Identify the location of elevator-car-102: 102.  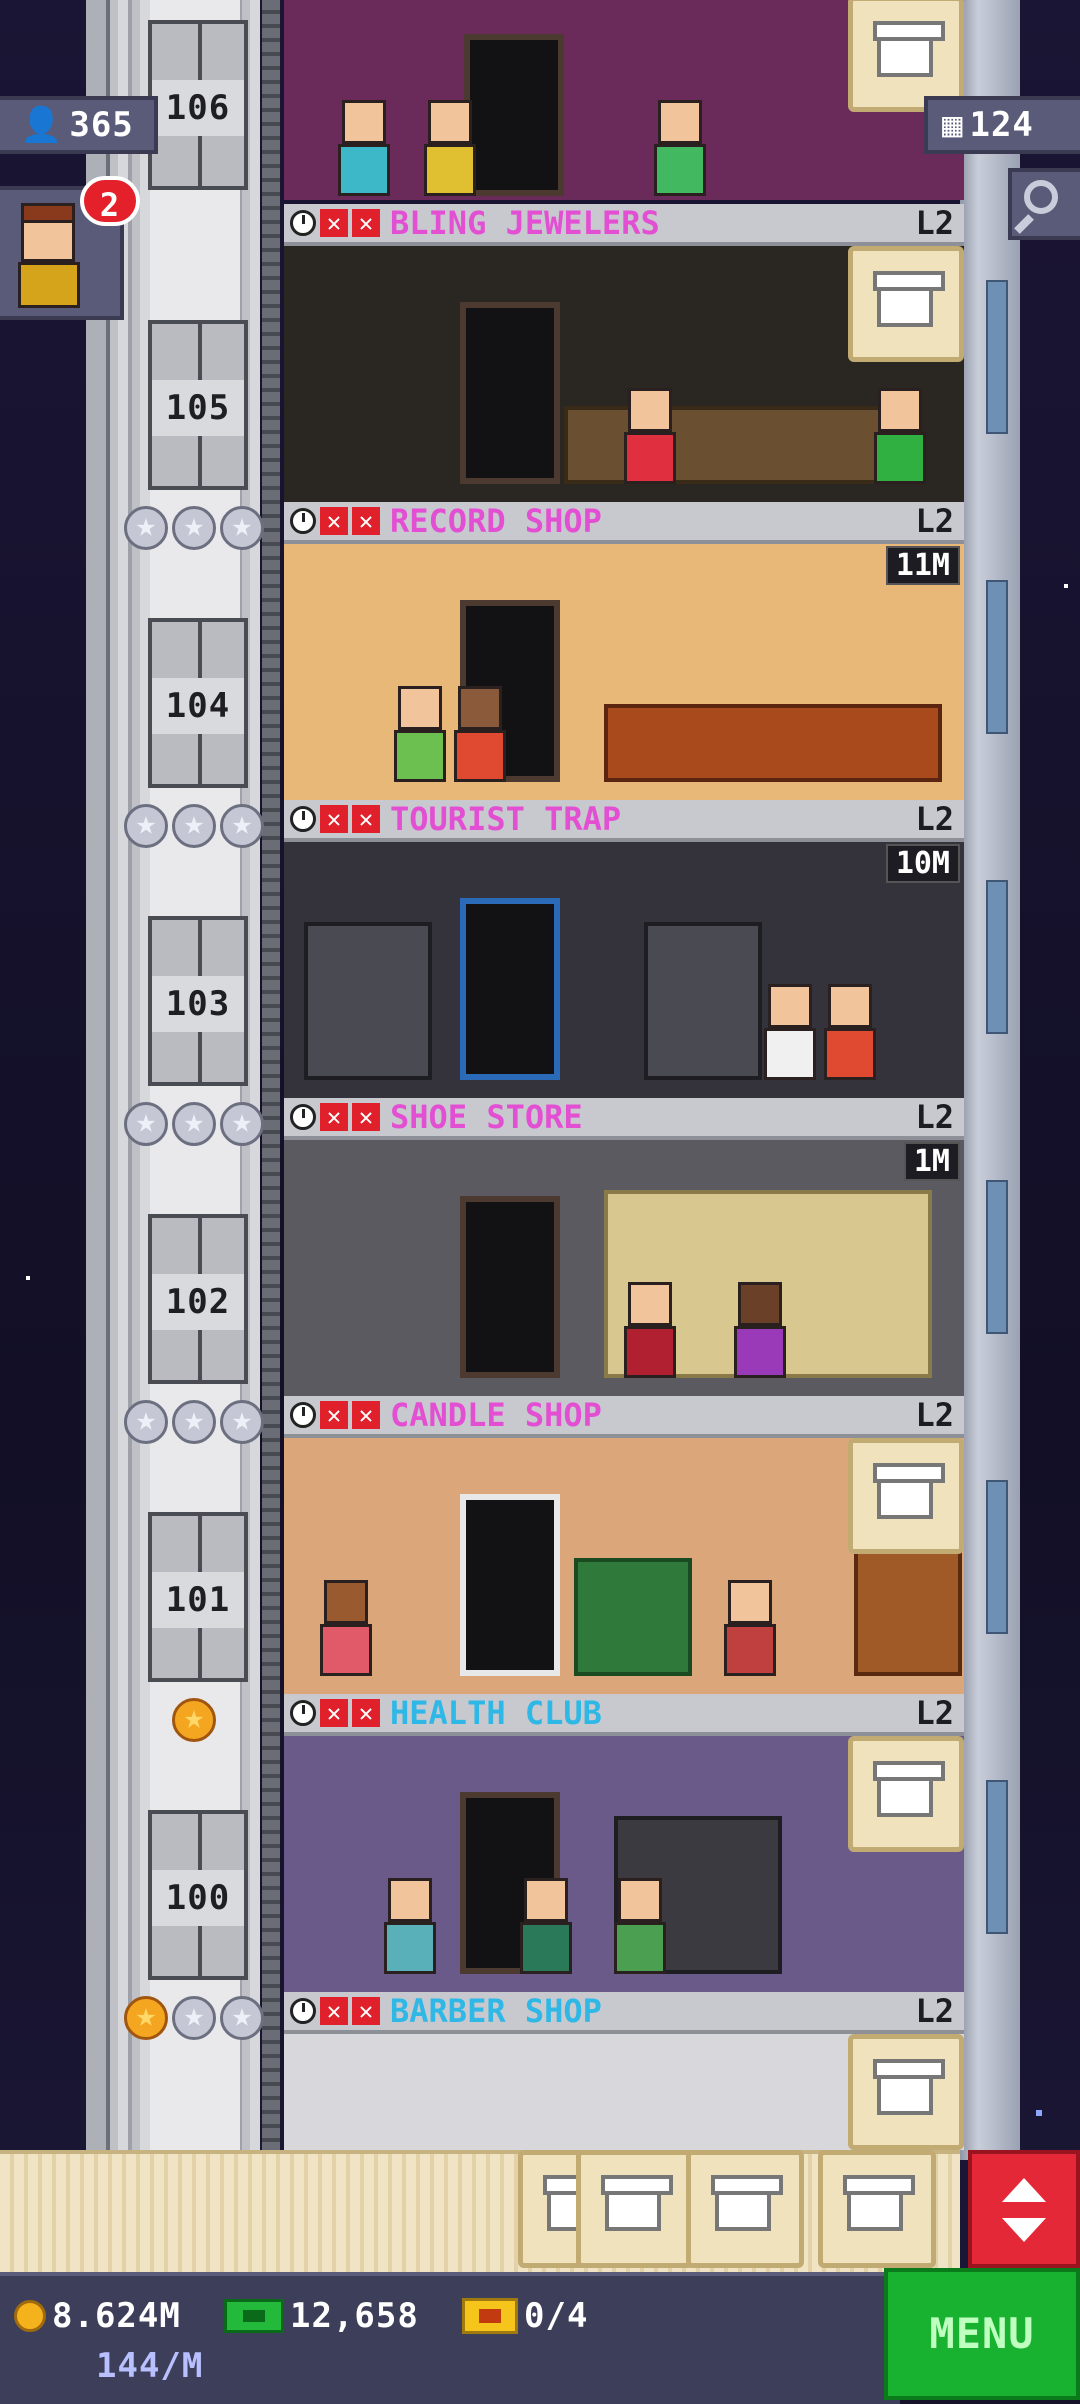
(198, 1299).